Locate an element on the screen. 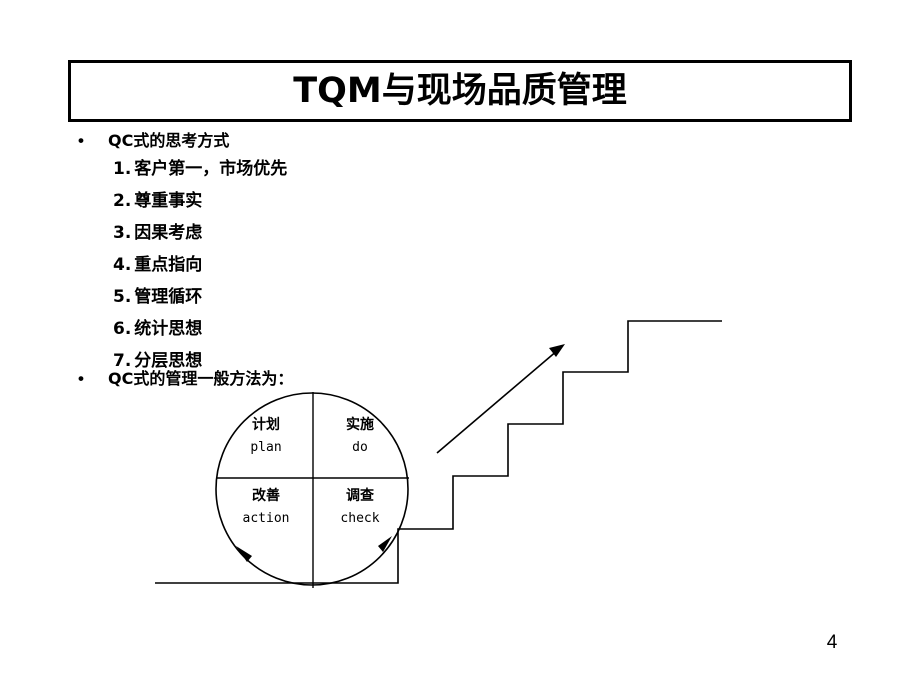 The width and height of the screenshot is (920, 690). pdca-quadrant-do-en: do is located at coordinates (360, 447).